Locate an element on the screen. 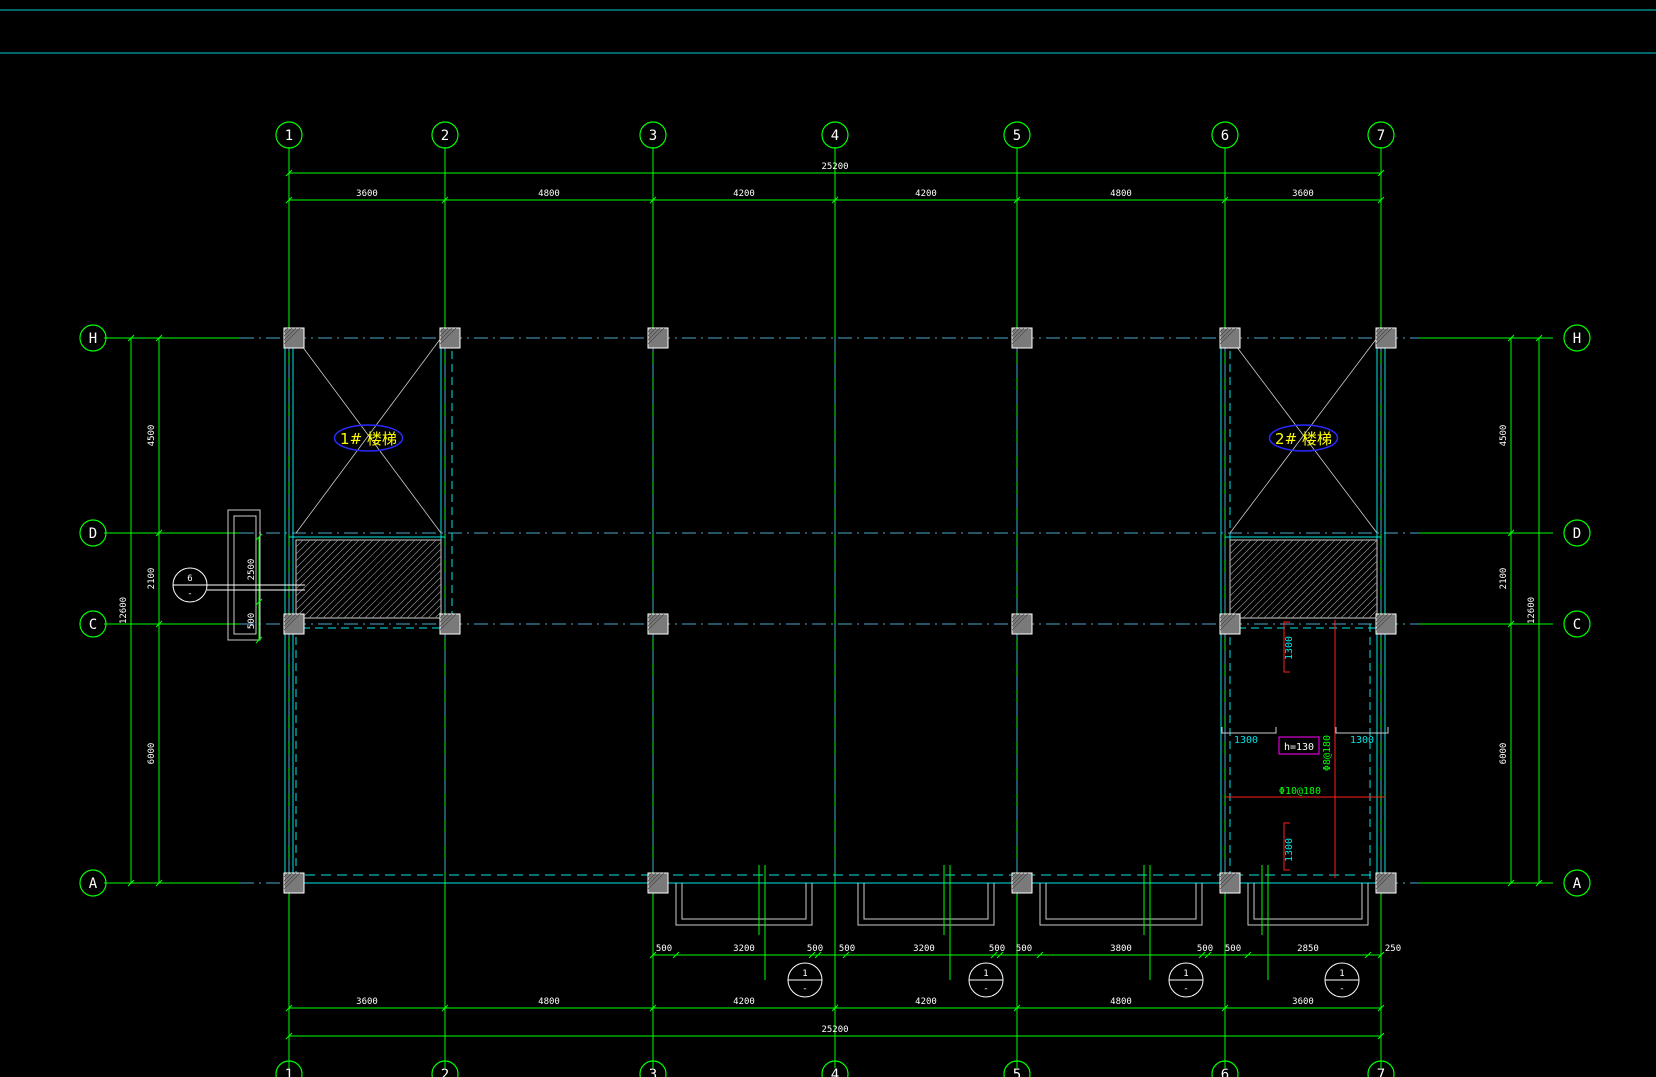 This screenshot has height=1077, width=1656. dim-detail-label-1: 3200 is located at coordinates (744, 949).